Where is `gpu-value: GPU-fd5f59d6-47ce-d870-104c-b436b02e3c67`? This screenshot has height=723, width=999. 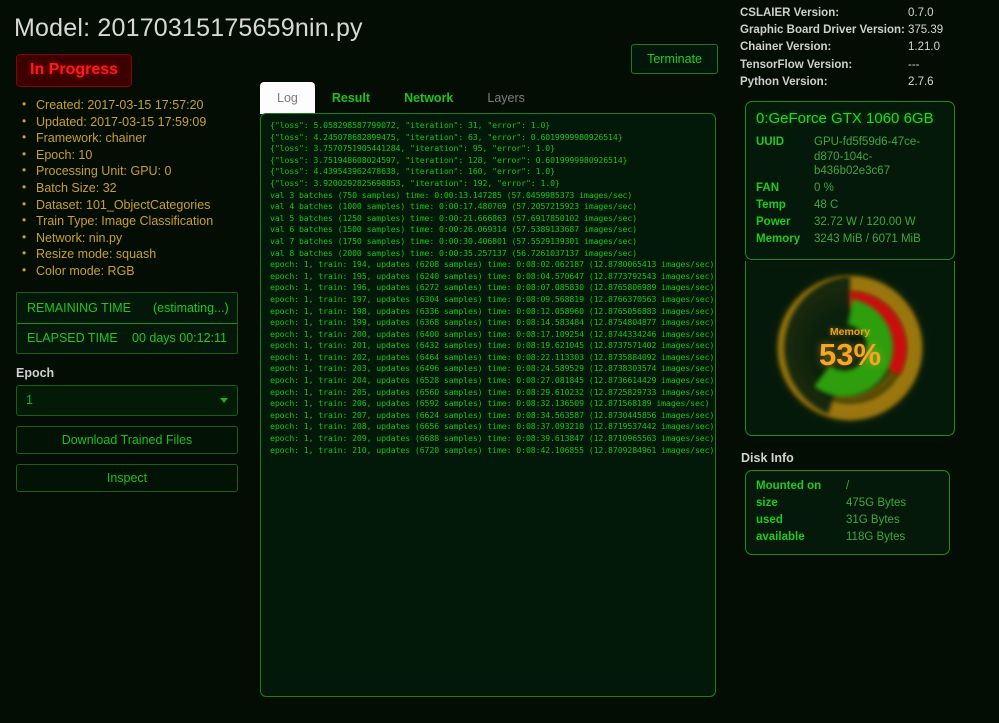
gpu-value: GPU-fd5f59d6-47ce-d870-104c-b436b02e3c67 is located at coordinates (867, 157).